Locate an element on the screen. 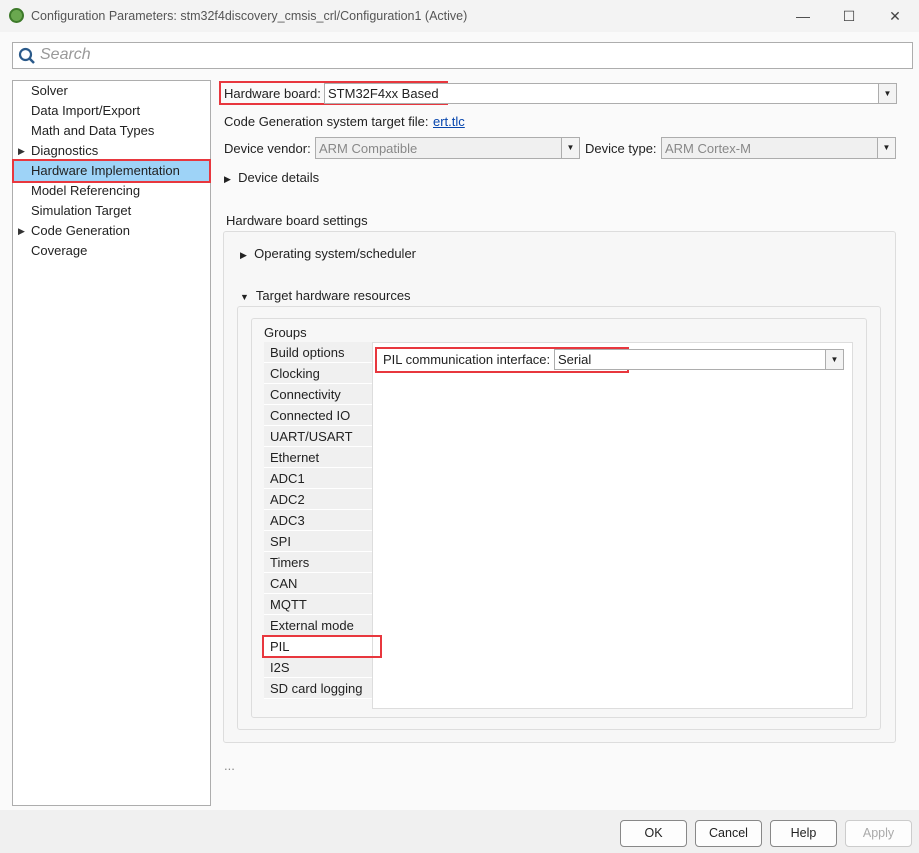 Image resolution: width=919 pixels, height=853 pixels. tree-item-label: Diagnostics is located at coordinates (65, 150).